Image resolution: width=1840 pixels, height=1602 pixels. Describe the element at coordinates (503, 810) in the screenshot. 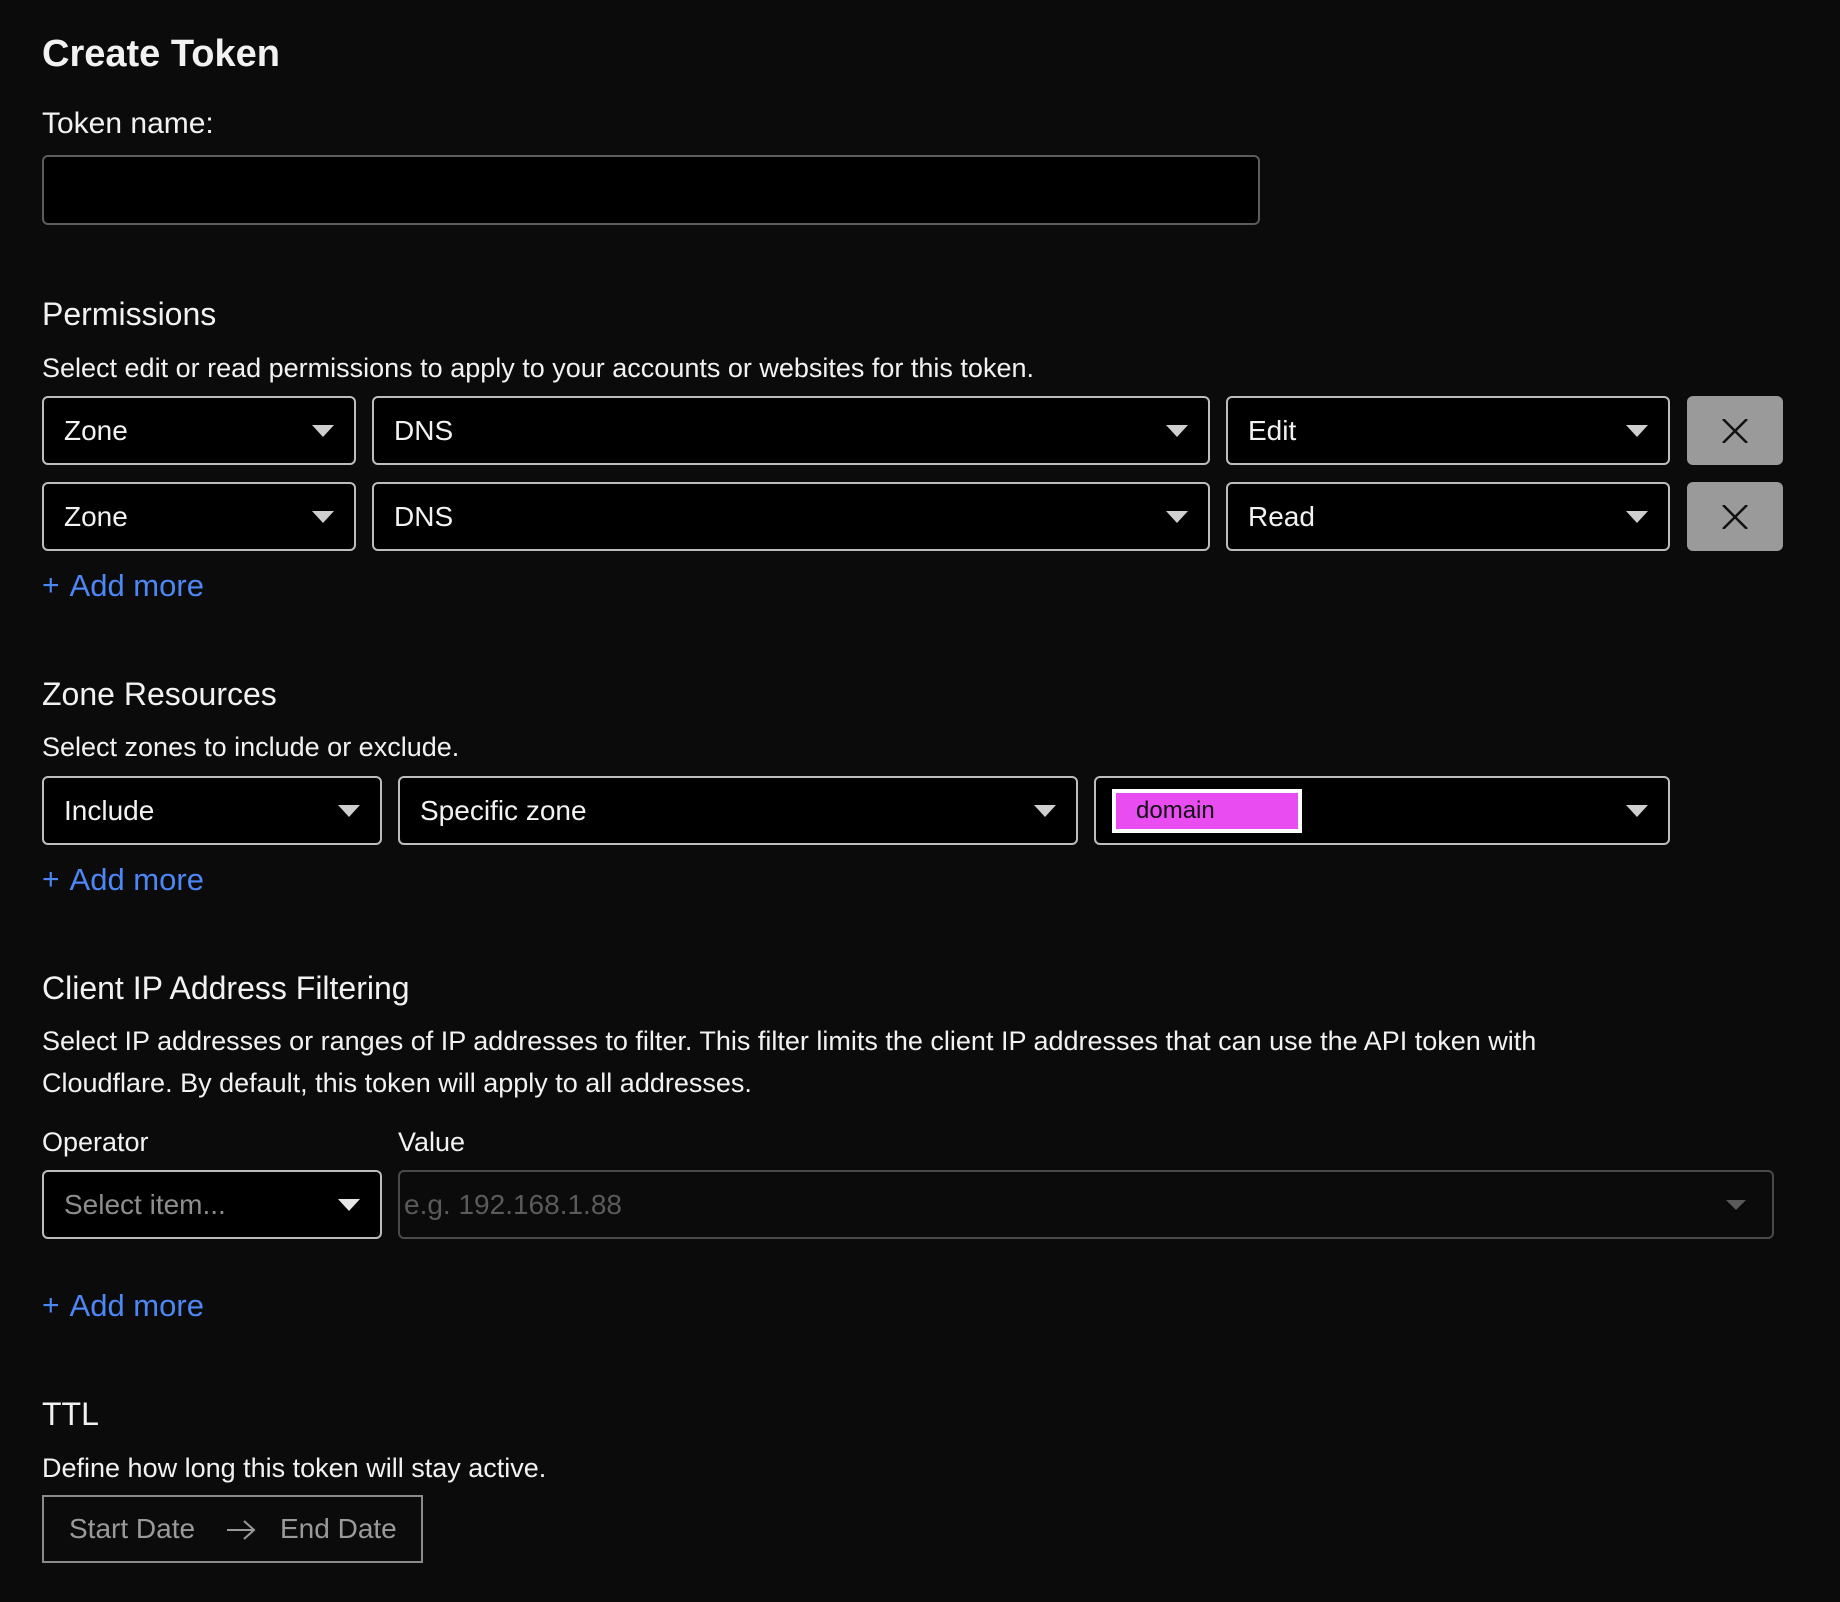

I see `zone-type-value: Specific zone` at that location.